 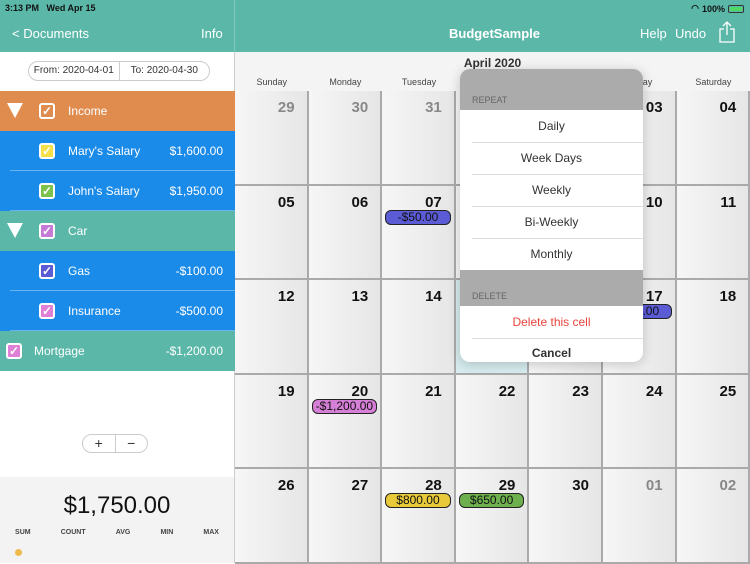 What do you see at coordinates (74, 71) in the screenshot?
I see `from-date: From: 2020-04-01` at bounding box center [74, 71].